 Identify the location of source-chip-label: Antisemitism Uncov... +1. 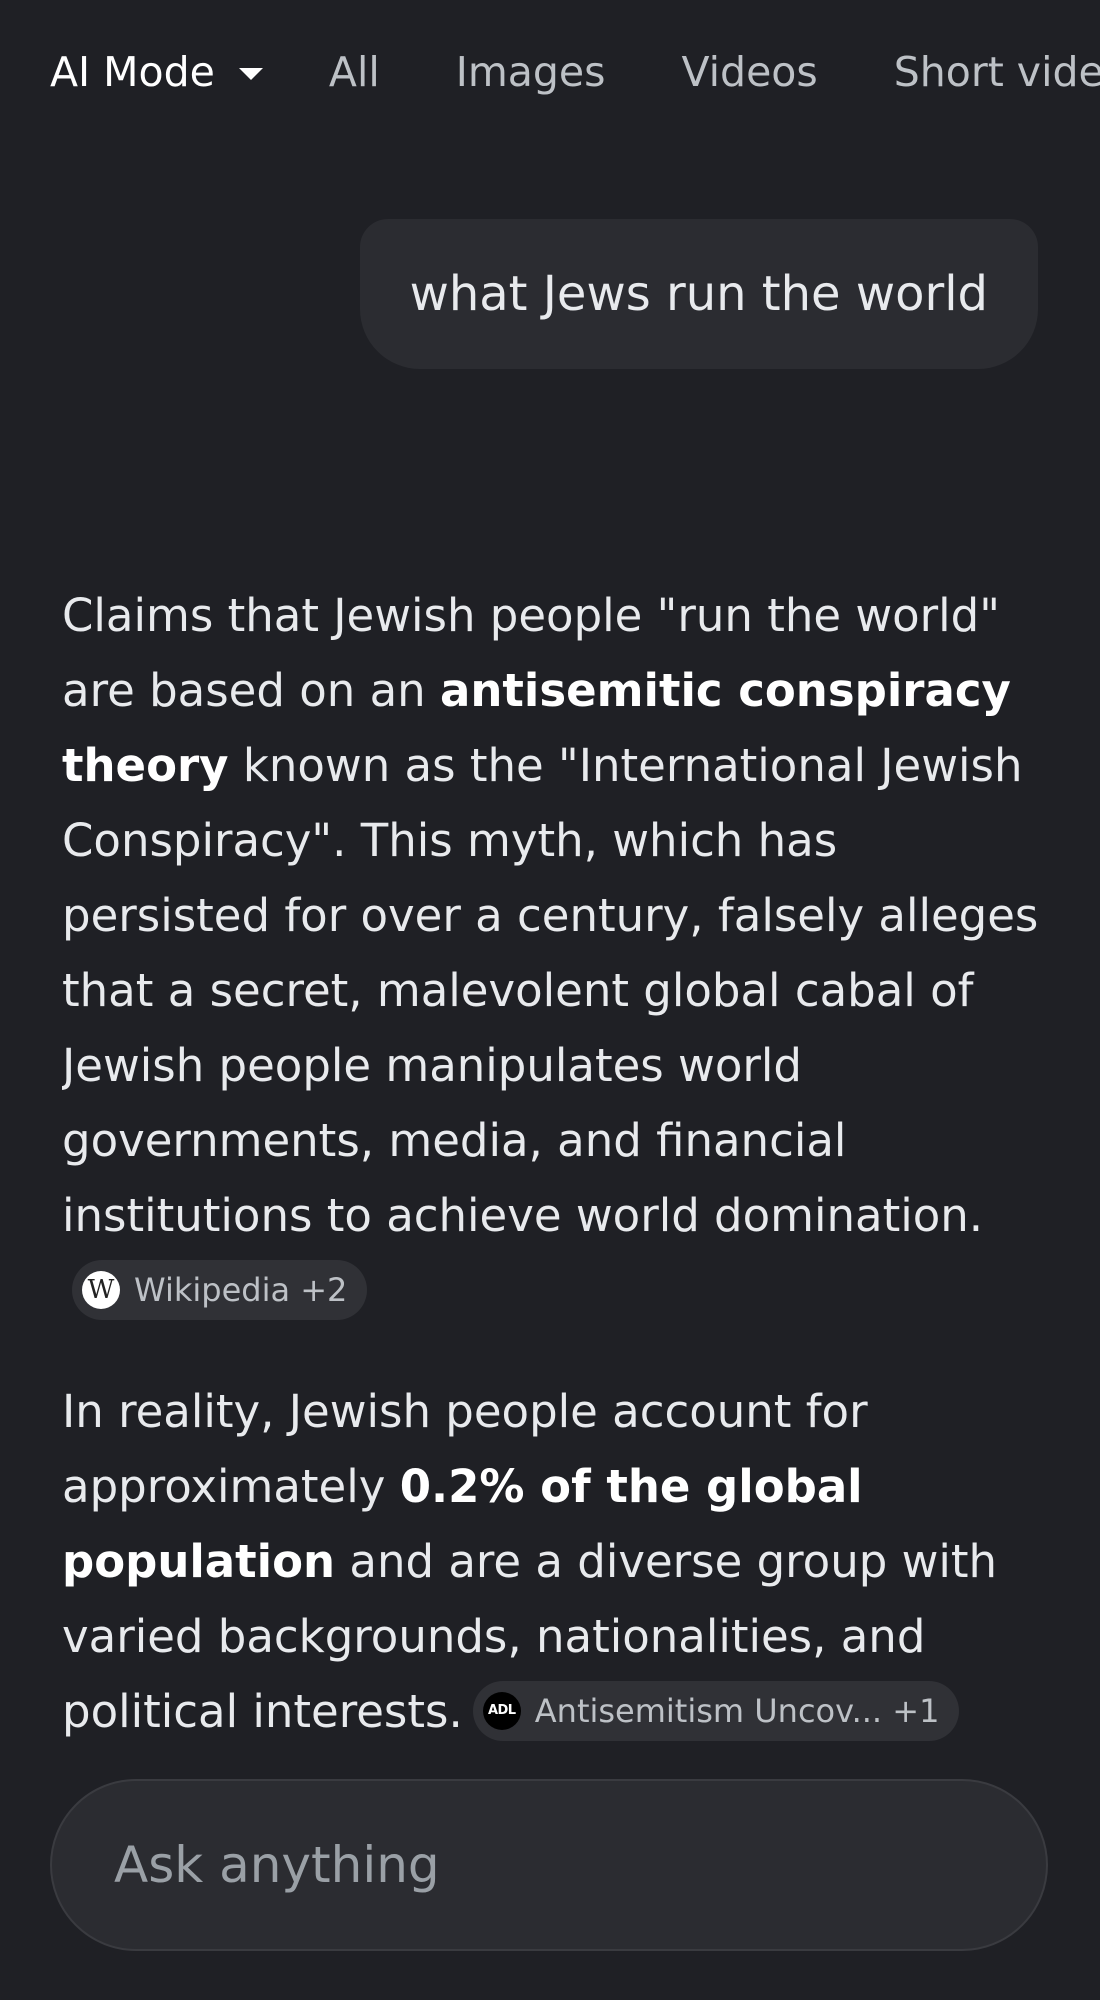
(737, 1711).